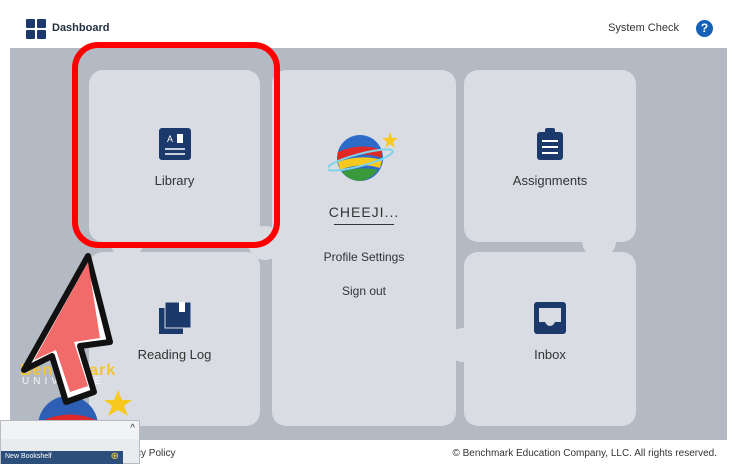 This screenshot has height=464, width=737. What do you see at coordinates (115, 456) in the screenshot?
I see `add-icon: ⊕` at bounding box center [115, 456].